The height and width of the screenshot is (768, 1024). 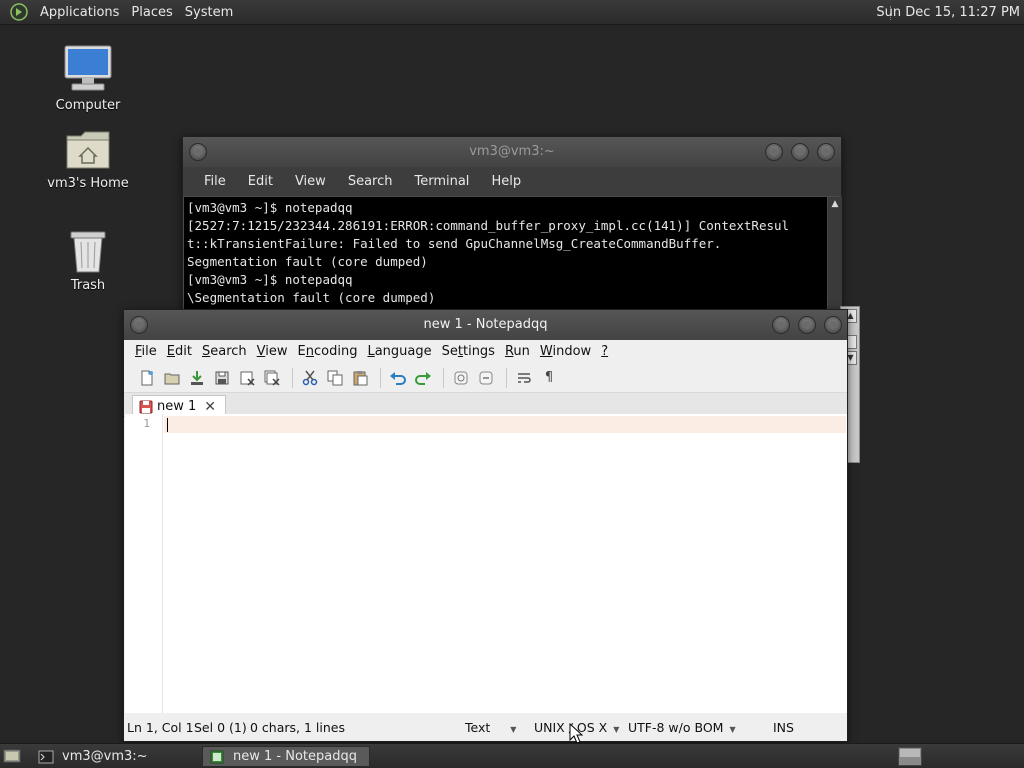 I want to click on save-icon, so click(x=197, y=378).